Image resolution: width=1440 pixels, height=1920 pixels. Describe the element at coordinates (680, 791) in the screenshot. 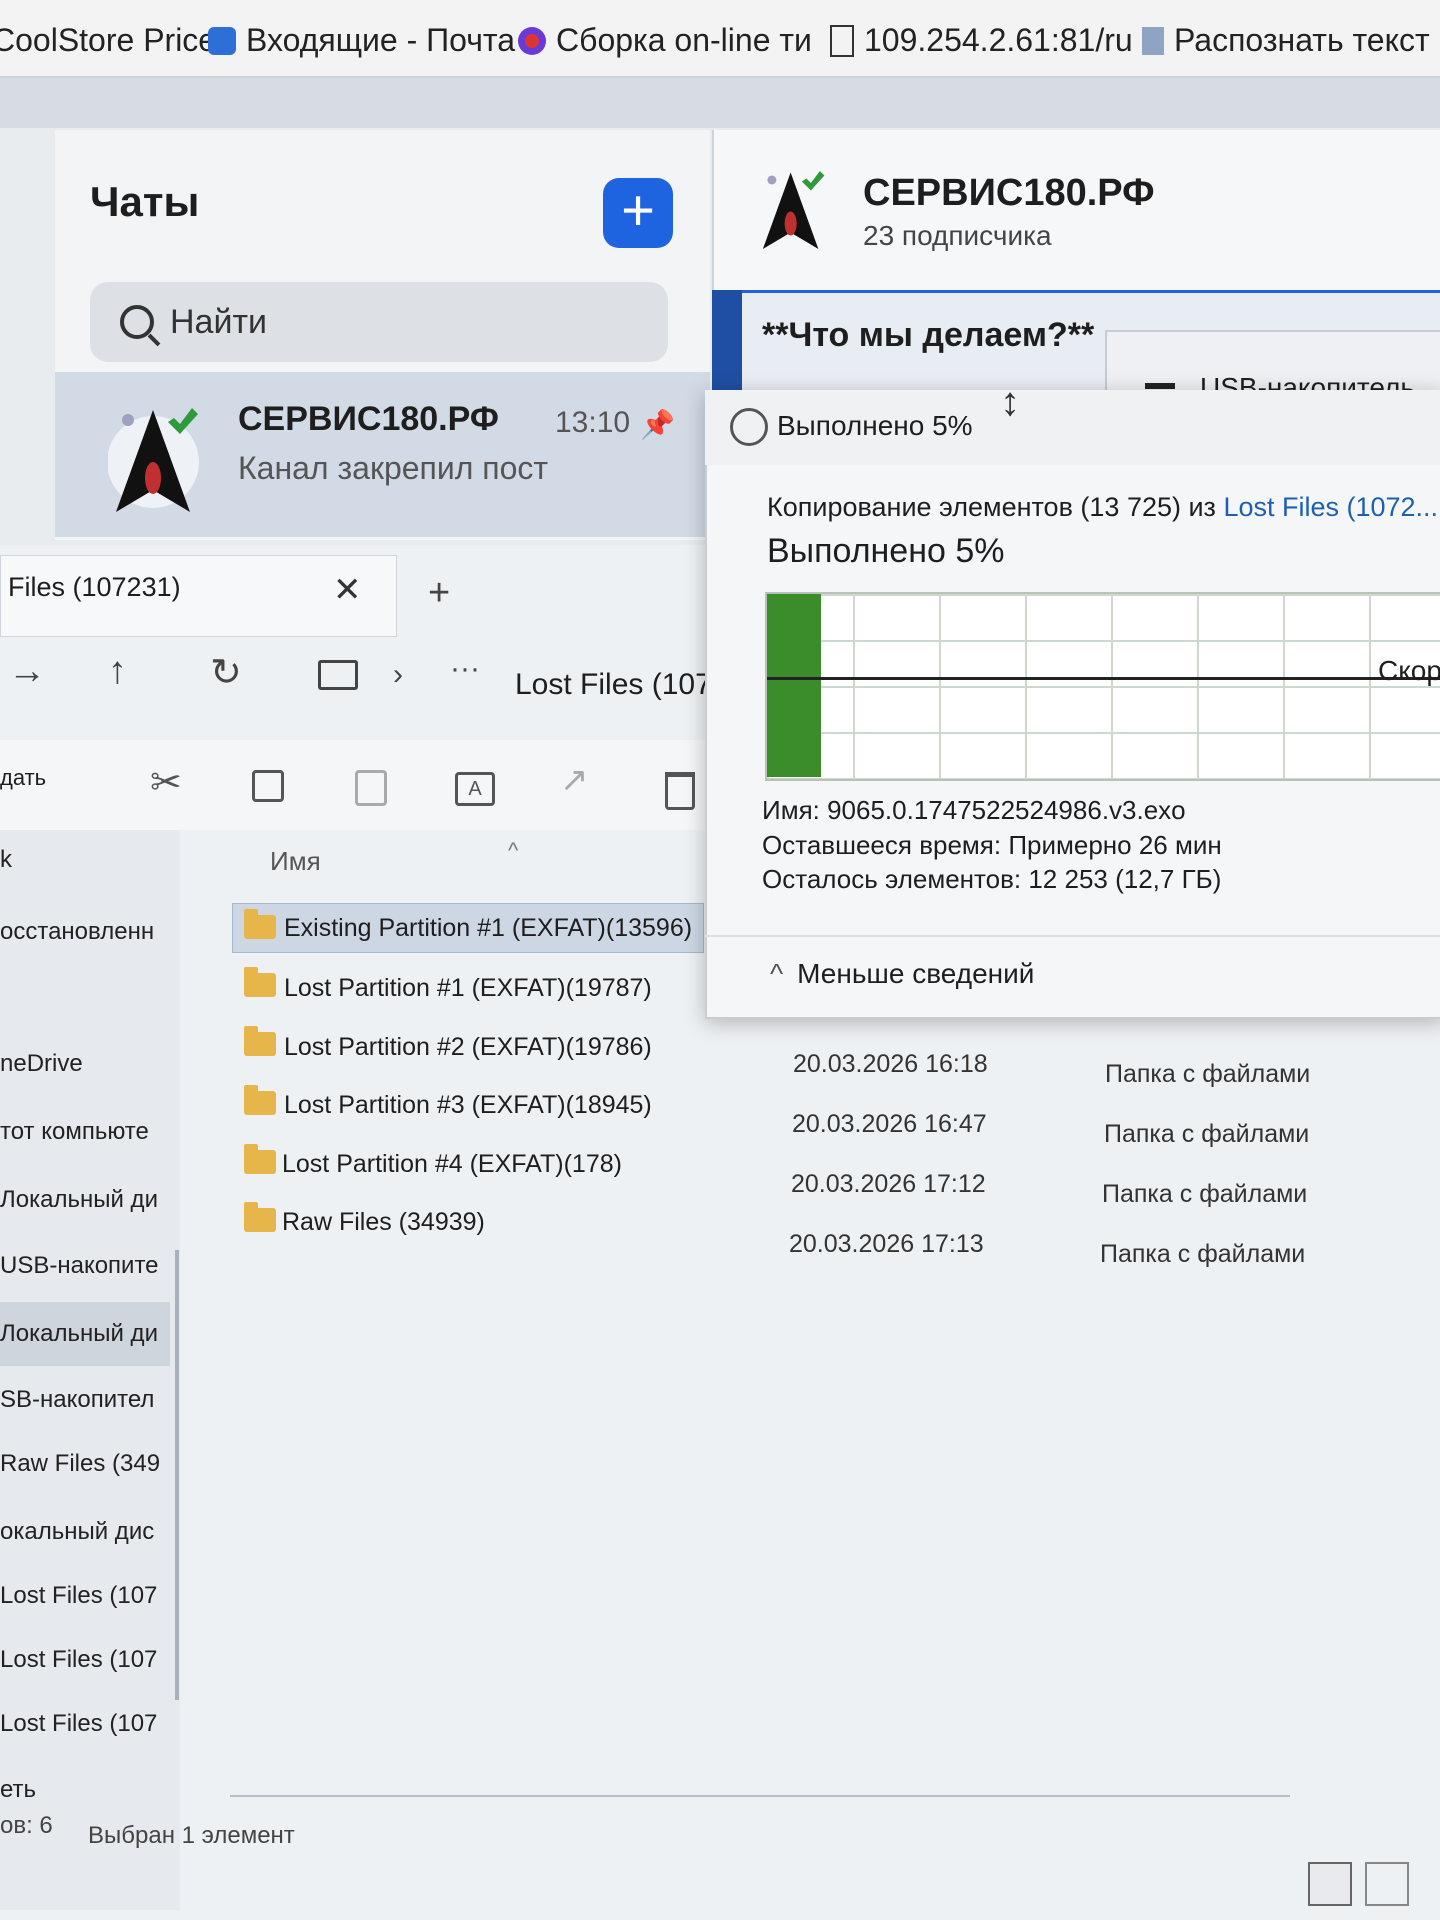

I see `delete-icon` at that location.